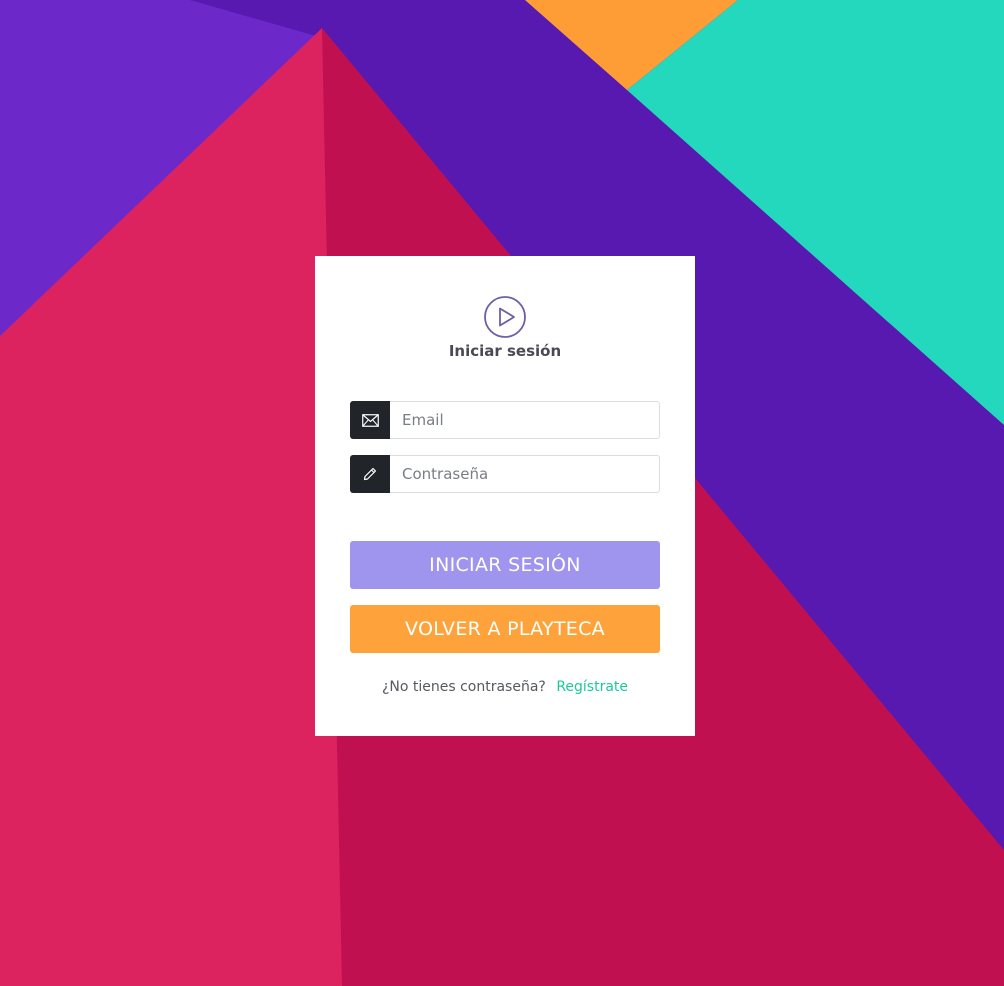 The width and height of the screenshot is (1004, 986). Describe the element at coordinates (525, 420) in the screenshot. I see `email-input` at that location.